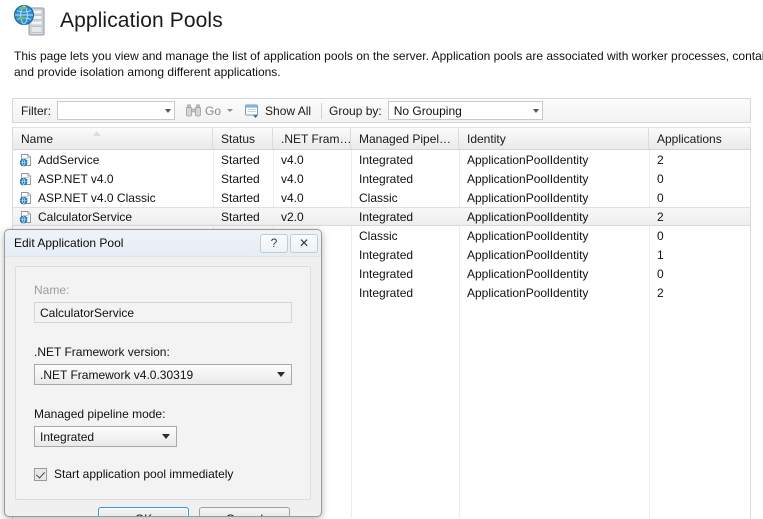 This screenshot has width=763, height=519. I want to click on netfx-version-select: .NET Framework v4.0.30319, so click(163, 374).